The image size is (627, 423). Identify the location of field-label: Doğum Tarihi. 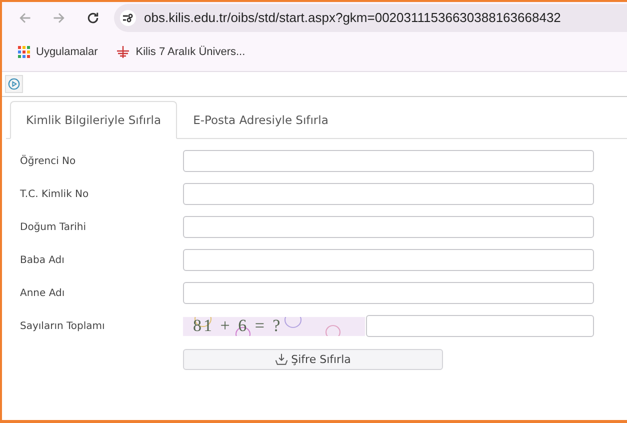
(54, 227).